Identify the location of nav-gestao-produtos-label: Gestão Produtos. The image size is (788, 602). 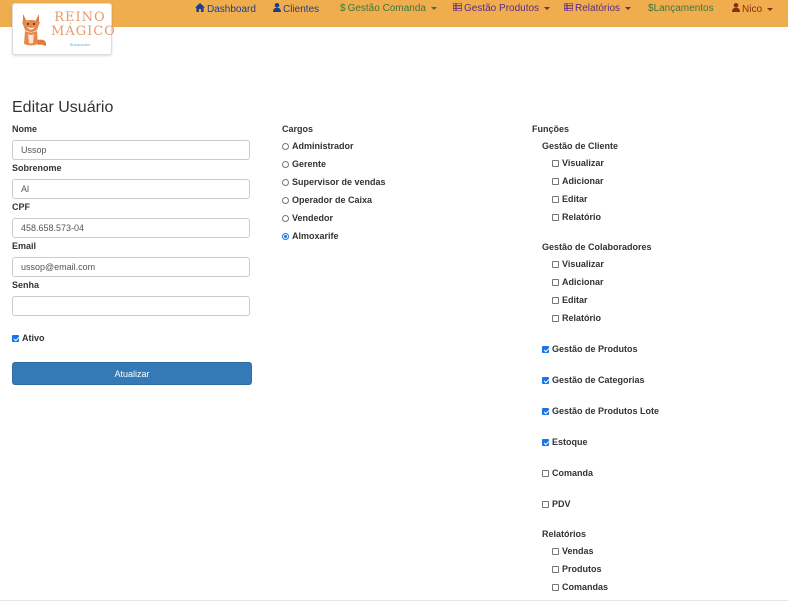
(502, 8).